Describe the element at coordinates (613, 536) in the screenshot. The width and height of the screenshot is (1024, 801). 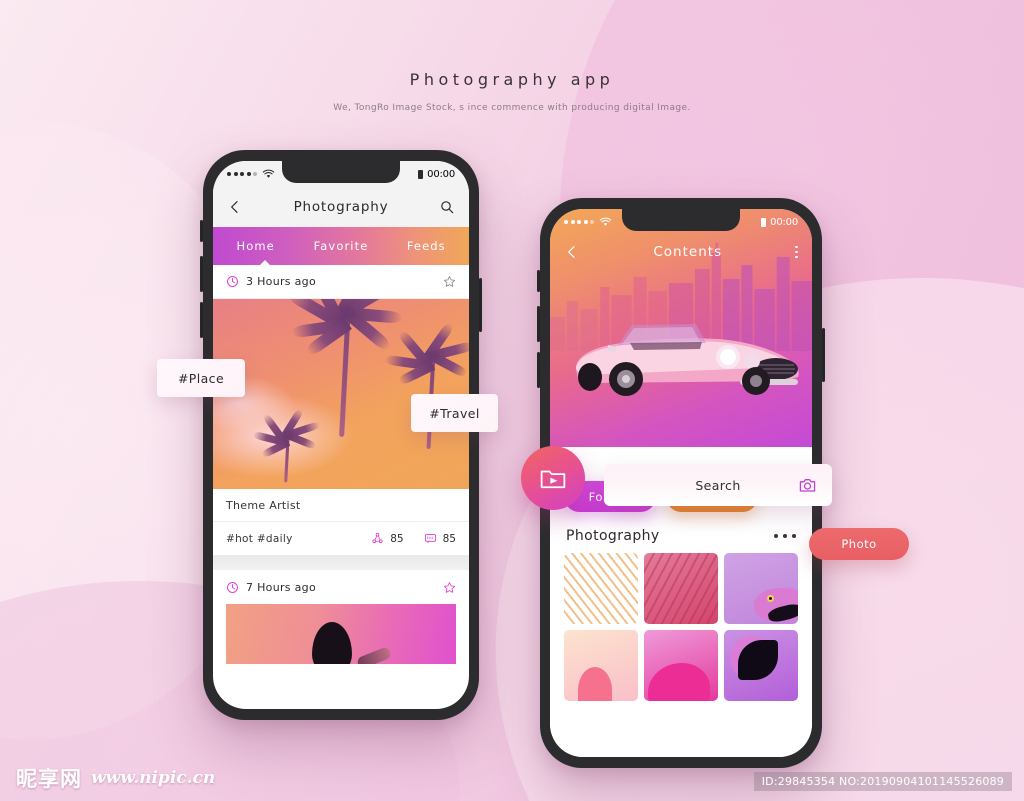
I see `section-title: Photography` at that location.